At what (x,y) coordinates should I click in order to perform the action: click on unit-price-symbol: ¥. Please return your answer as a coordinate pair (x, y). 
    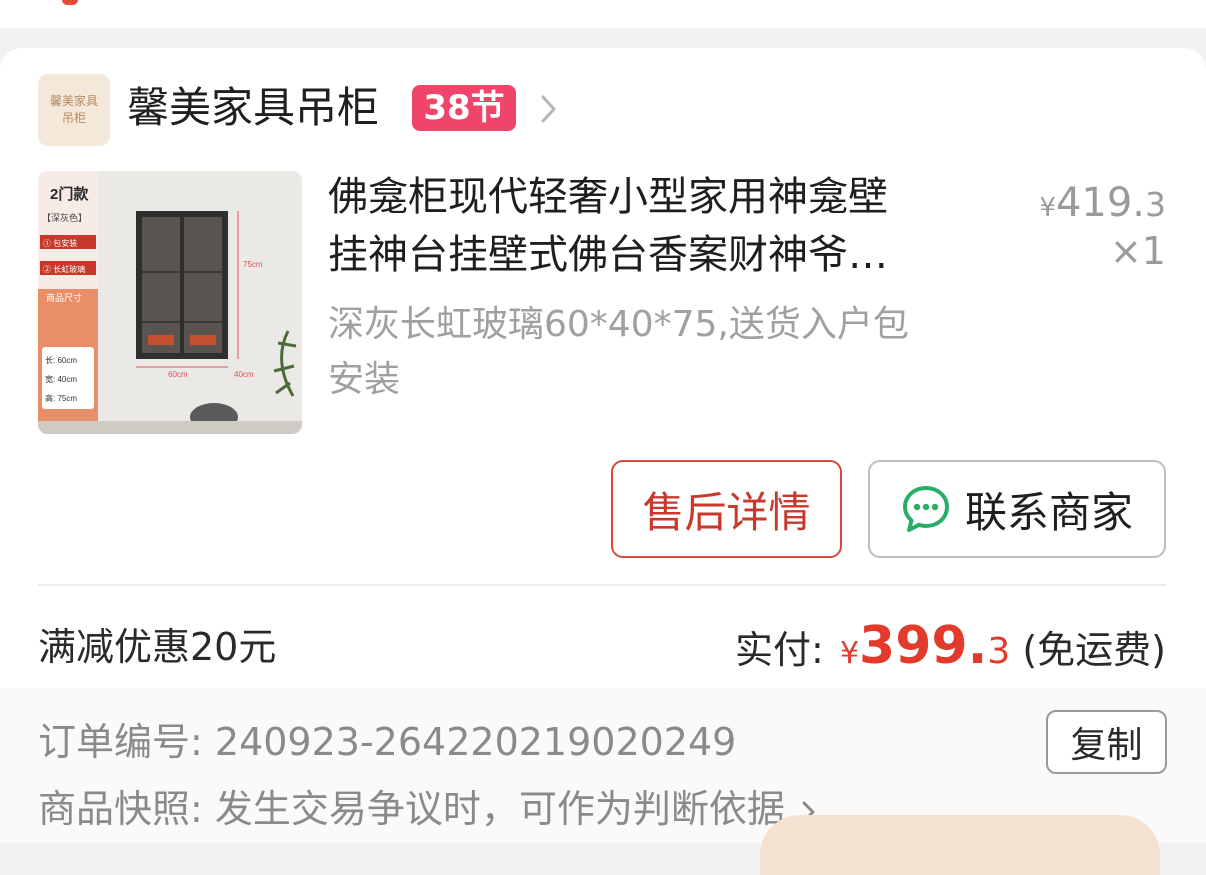
    Looking at the image, I should click on (1047, 208).